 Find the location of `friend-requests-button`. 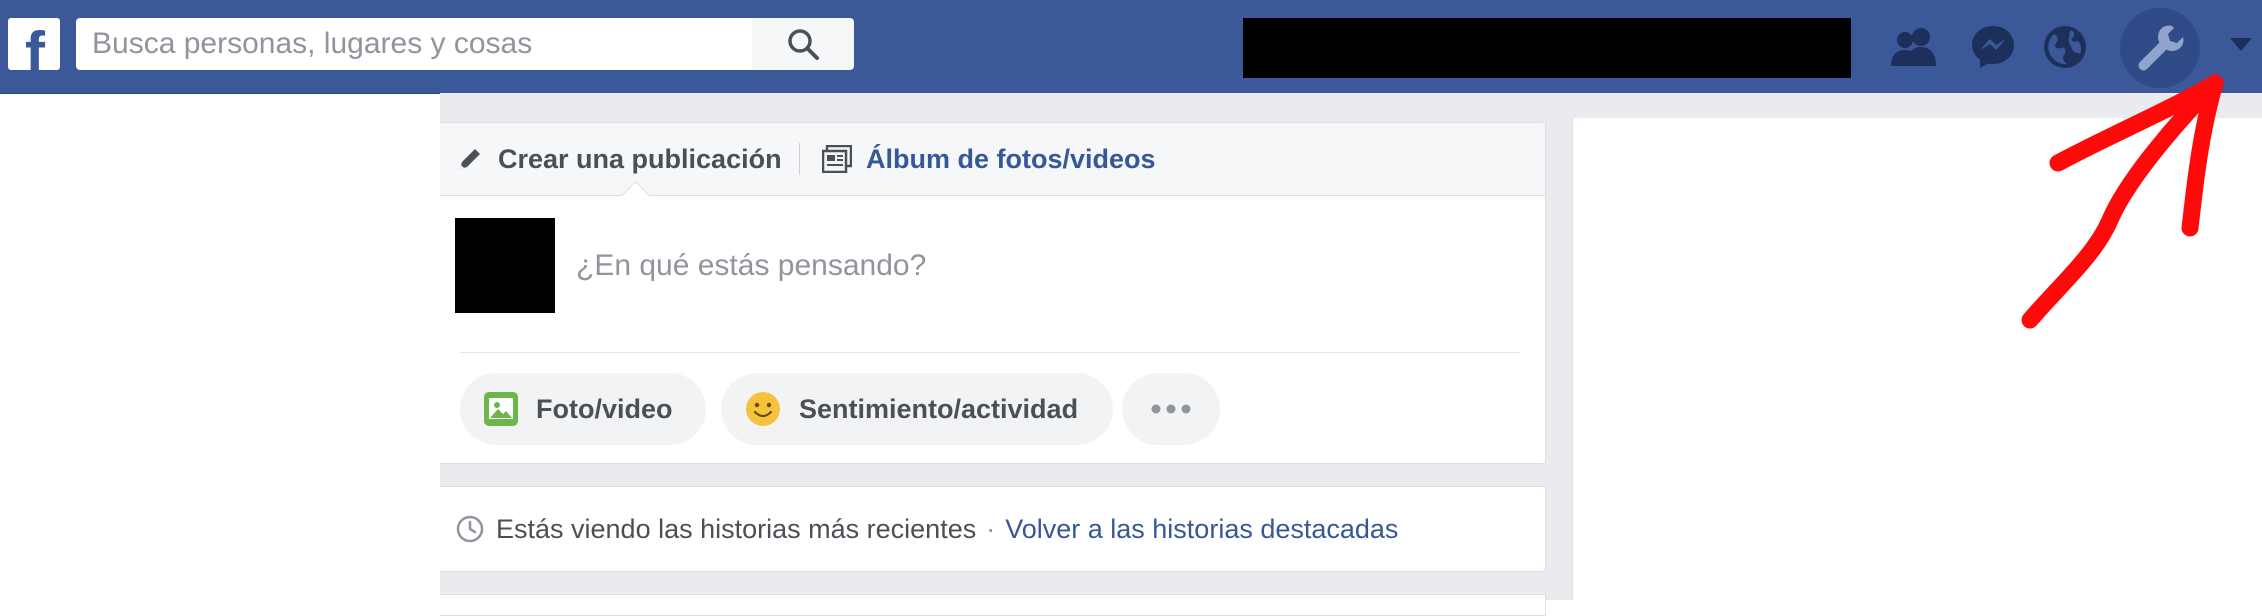

friend-requests-button is located at coordinates (1914, 47).